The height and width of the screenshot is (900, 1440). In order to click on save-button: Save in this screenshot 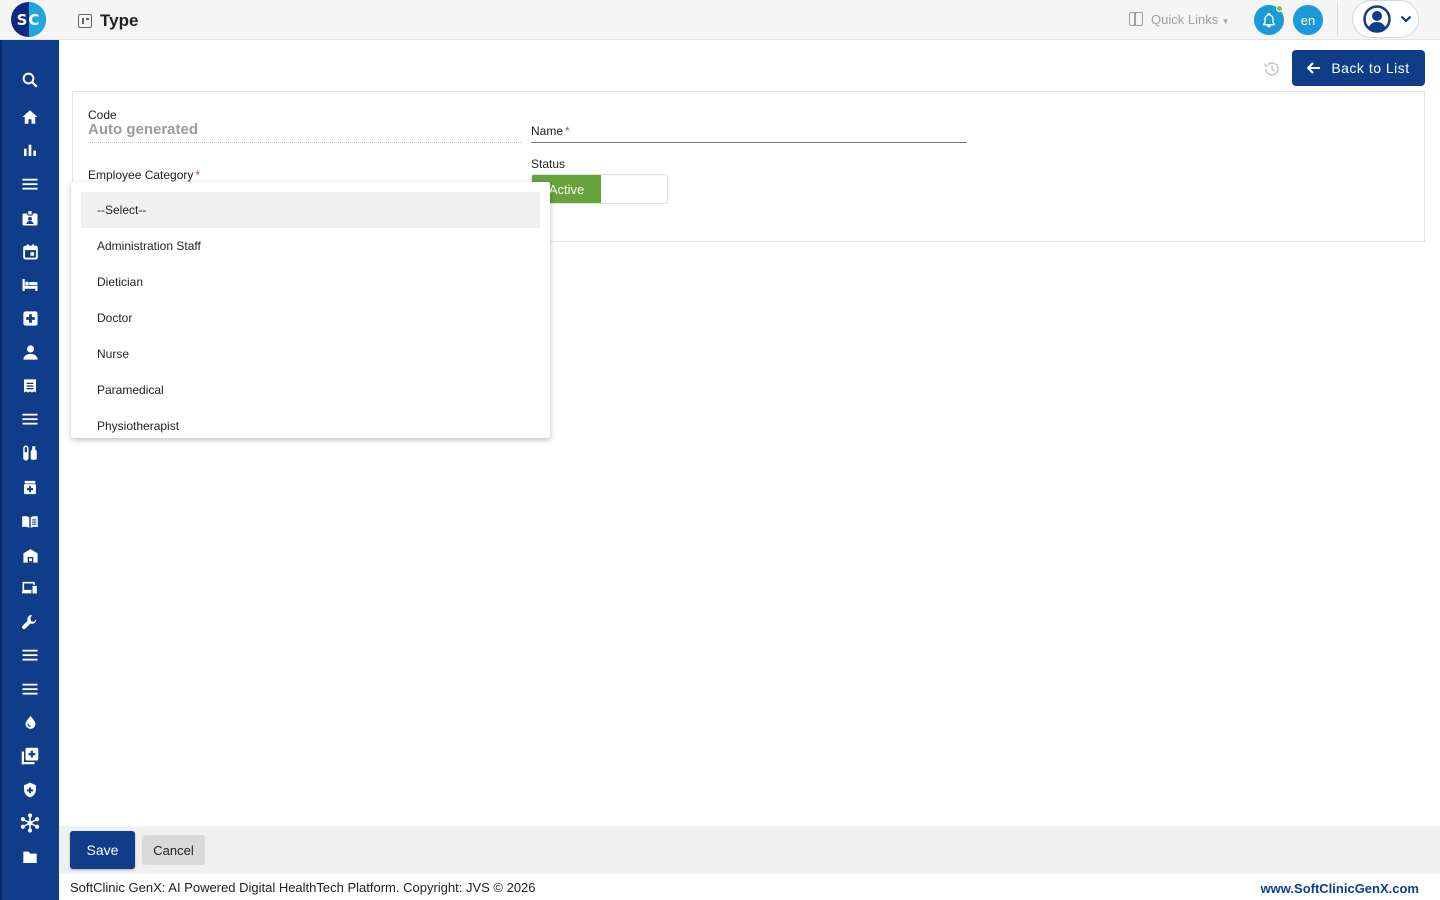, I will do `click(102, 850)`.